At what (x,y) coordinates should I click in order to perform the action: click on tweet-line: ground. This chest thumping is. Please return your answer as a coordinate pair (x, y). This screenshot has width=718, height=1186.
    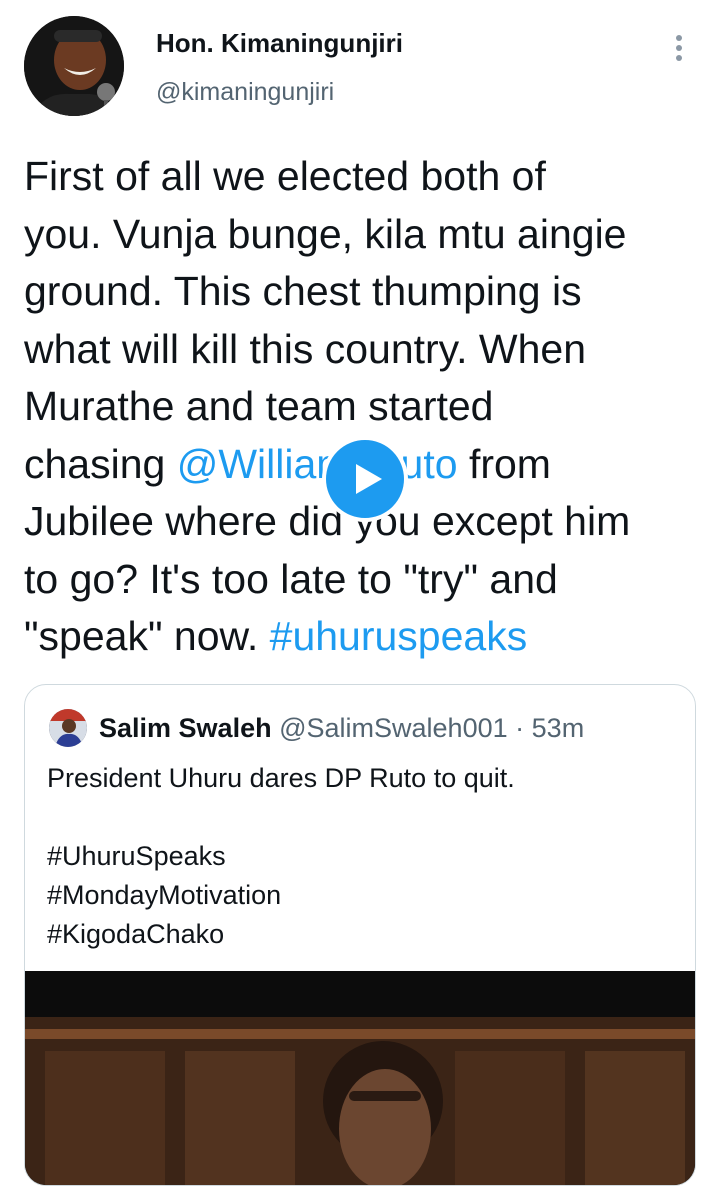
    Looking at the image, I should click on (303, 291).